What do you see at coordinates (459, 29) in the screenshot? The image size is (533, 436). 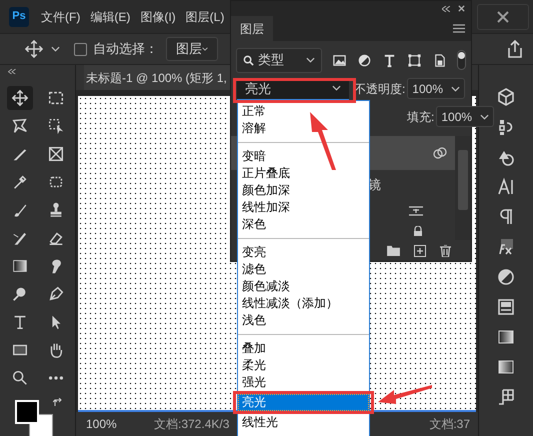 I see `menu-icon` at bounding box center [459, 29].